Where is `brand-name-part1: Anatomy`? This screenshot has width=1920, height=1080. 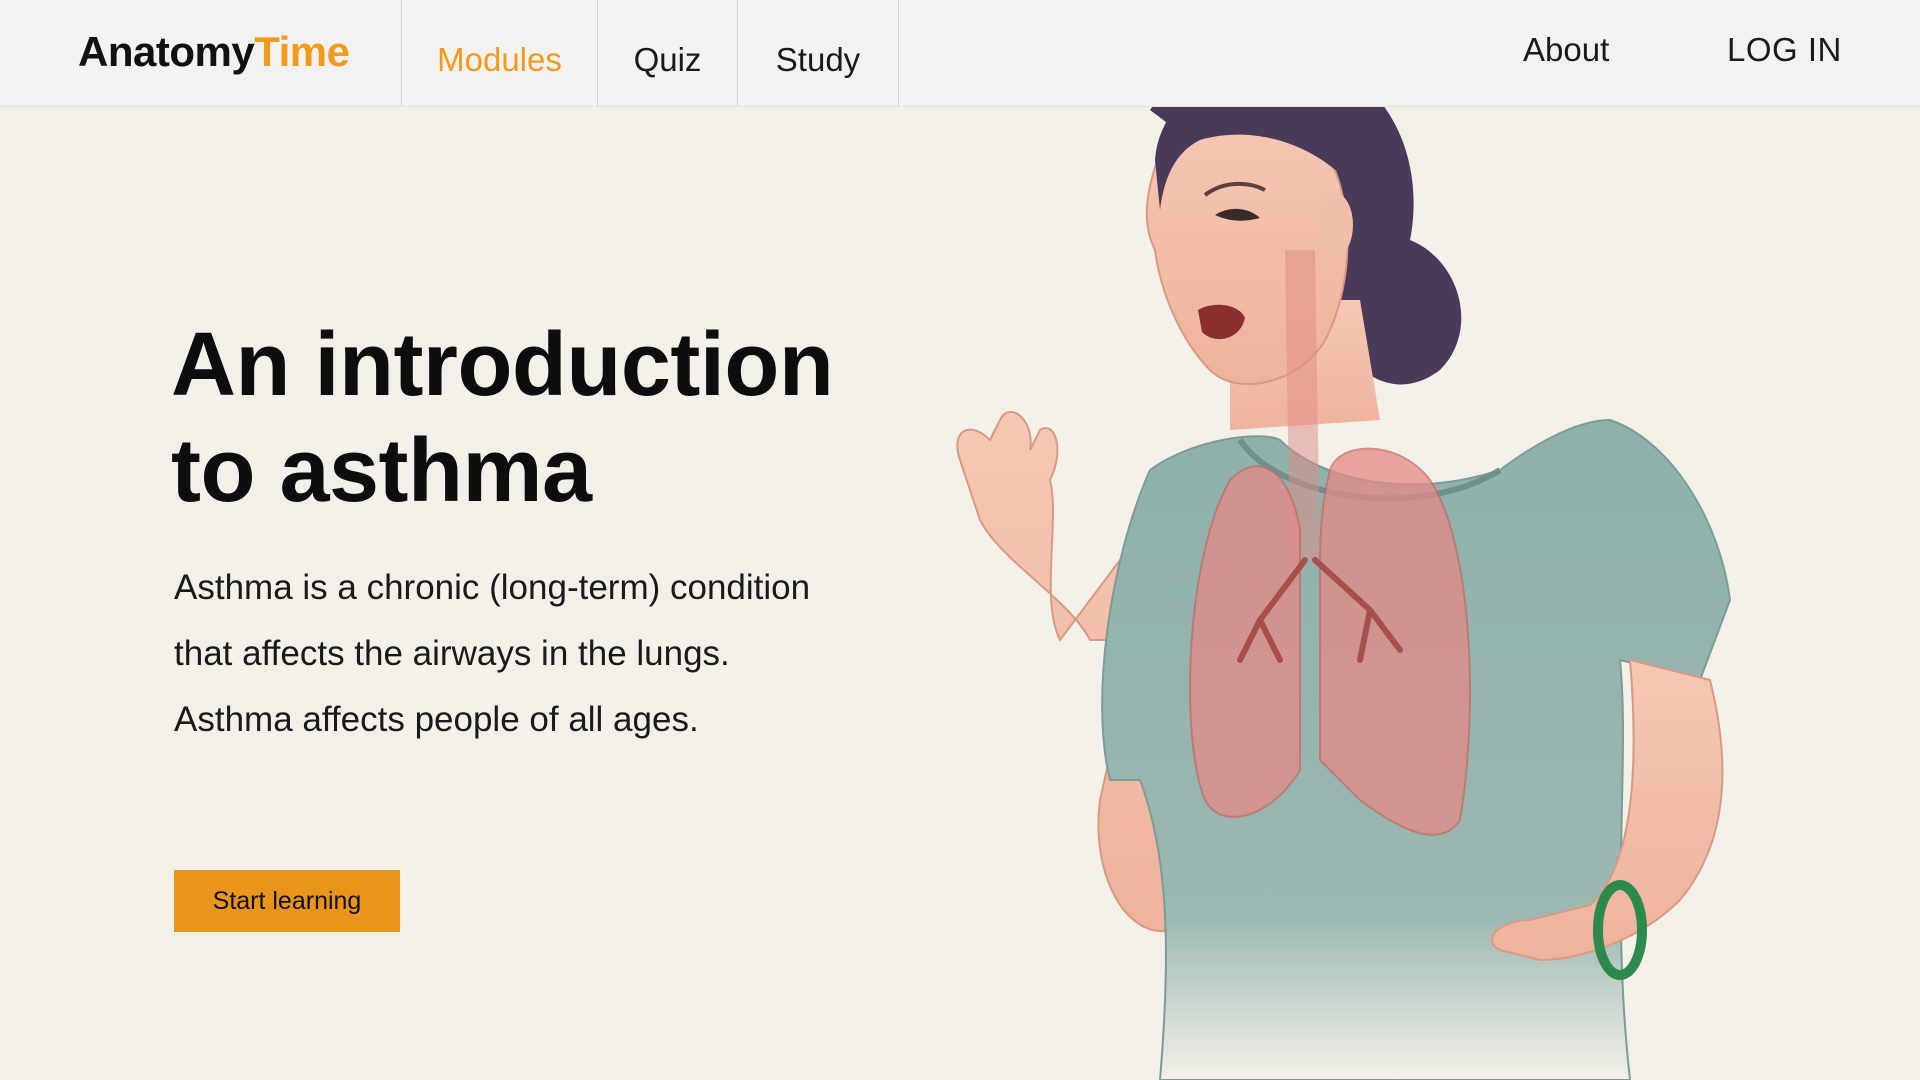
brand-name-part1: Anatomy is located at coordinates (166, 51).